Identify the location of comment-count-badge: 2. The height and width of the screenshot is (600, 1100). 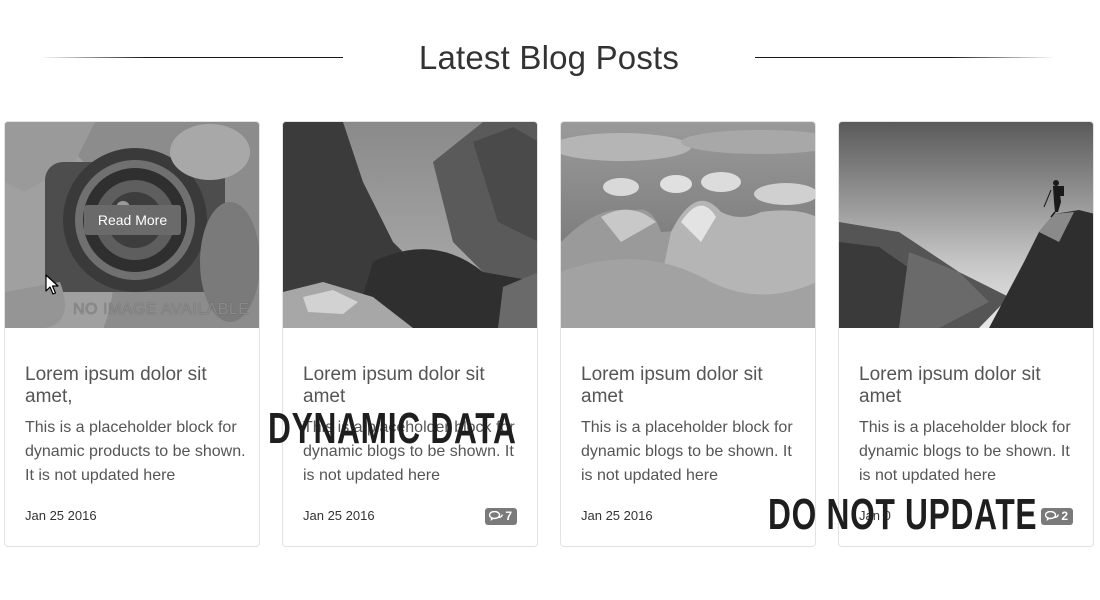
(1057, 516).